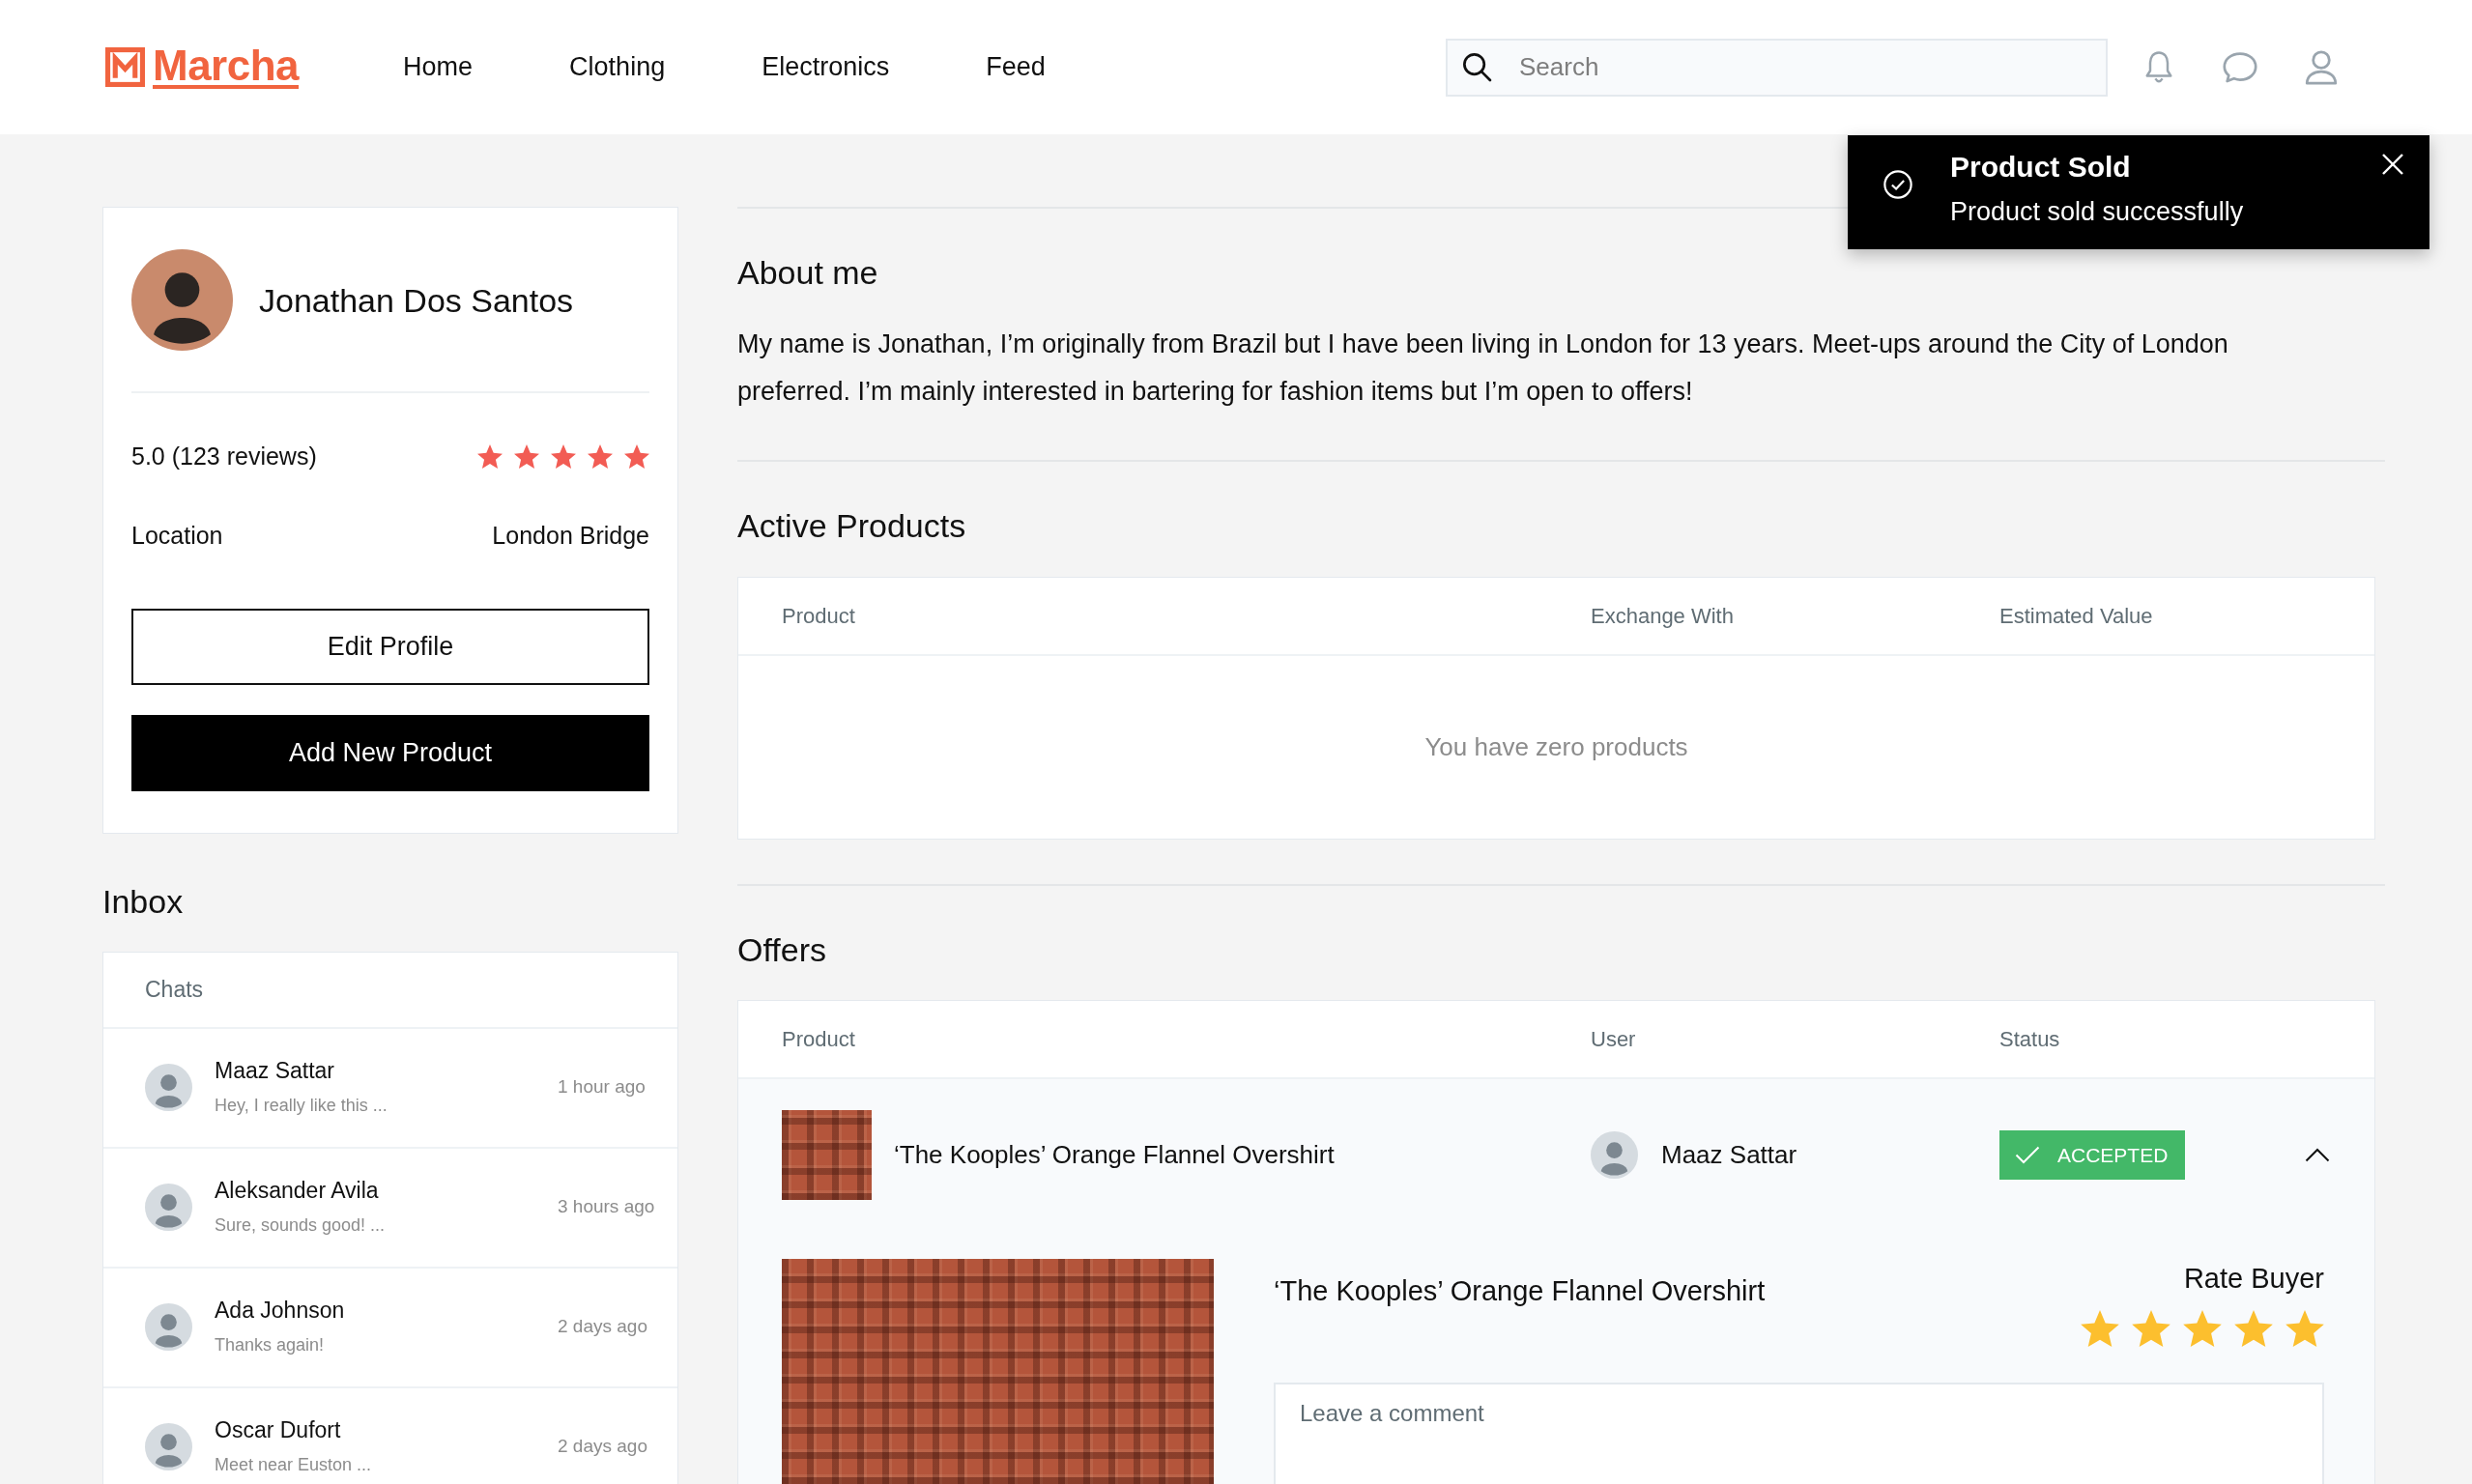 This screenshot has width=2472, height=1484. Describe the element at coordinates (1613, 1039) in the screenshot. I see `column-header: User` at that location.